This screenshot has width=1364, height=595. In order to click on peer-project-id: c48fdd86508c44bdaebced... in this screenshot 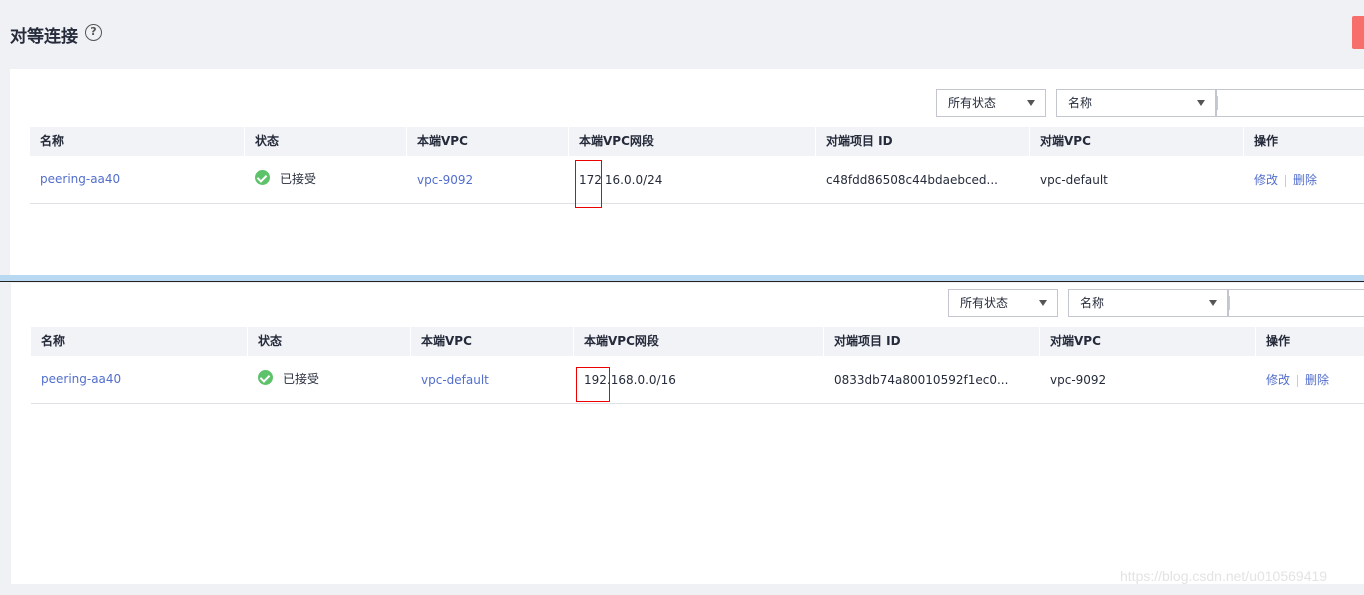, I will do `click(912, 180)`.